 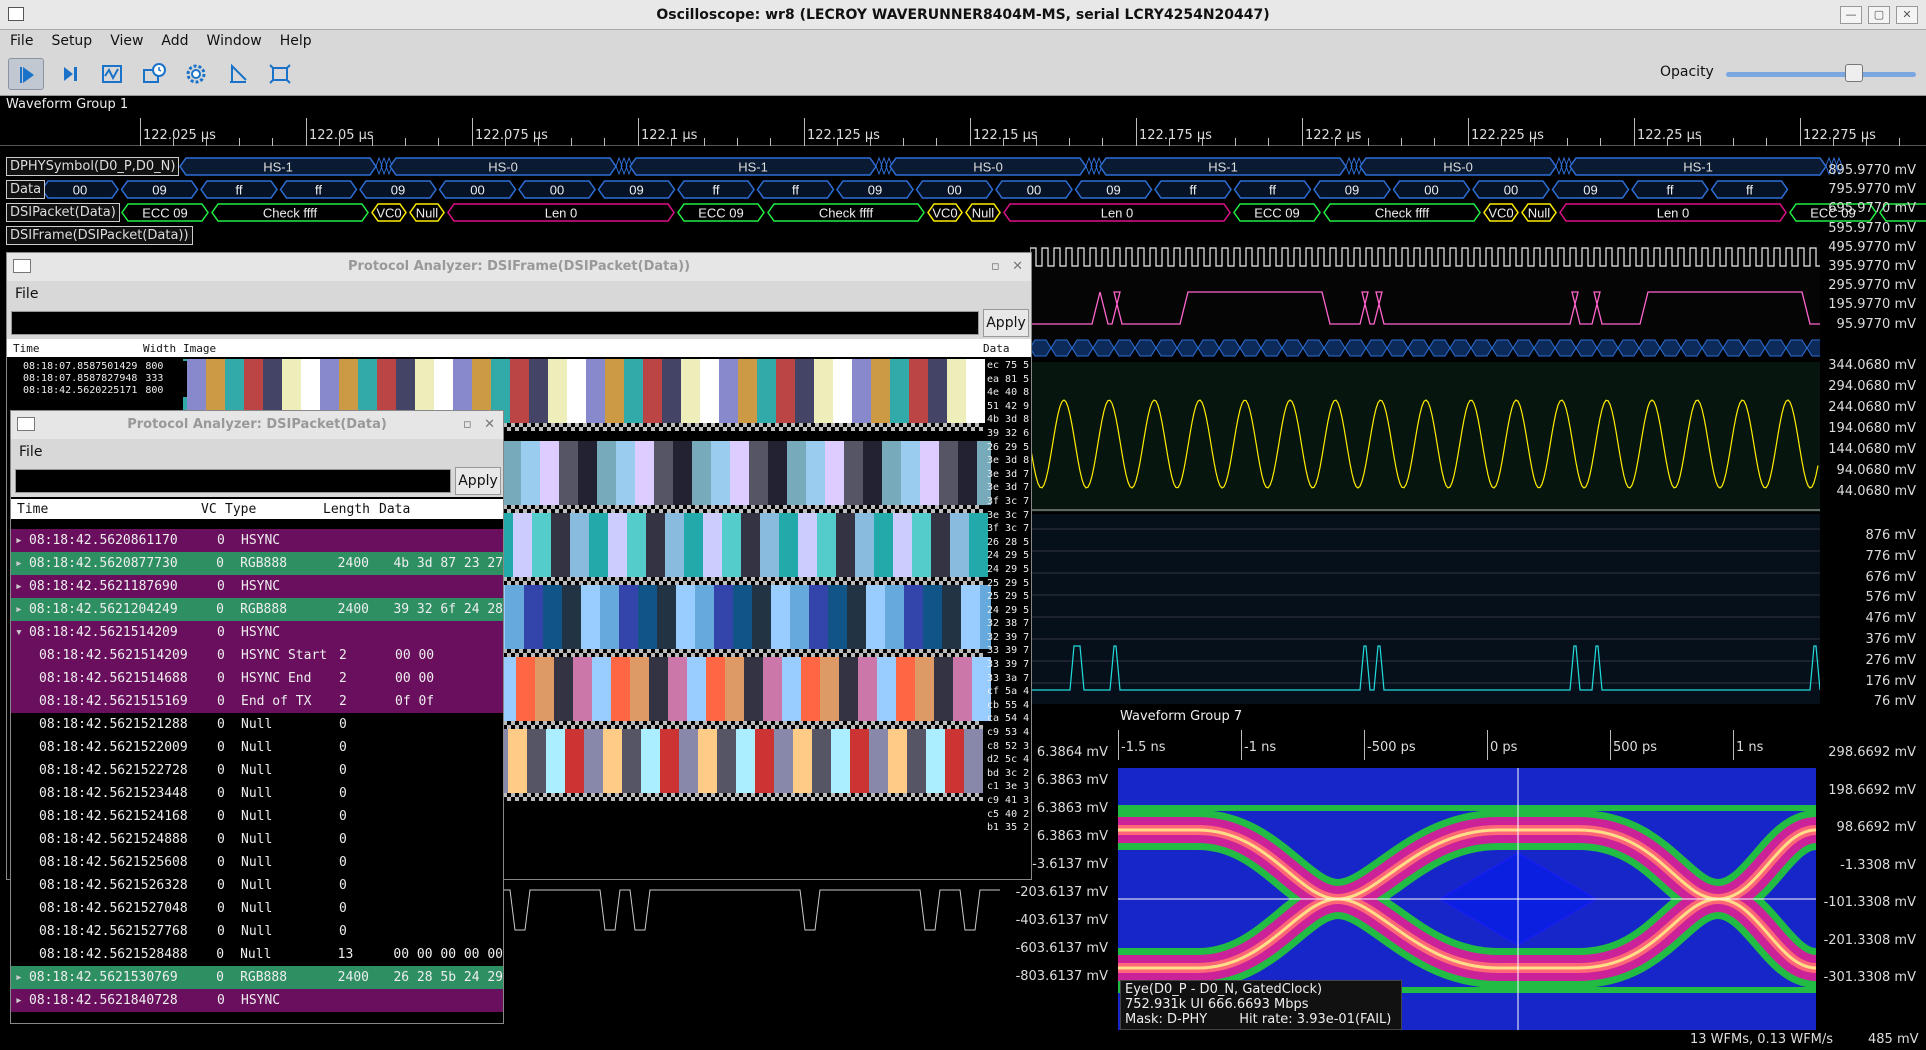 I want to click on table-row: 08:18:07.8587501429 800, so click(x=97, y=367).